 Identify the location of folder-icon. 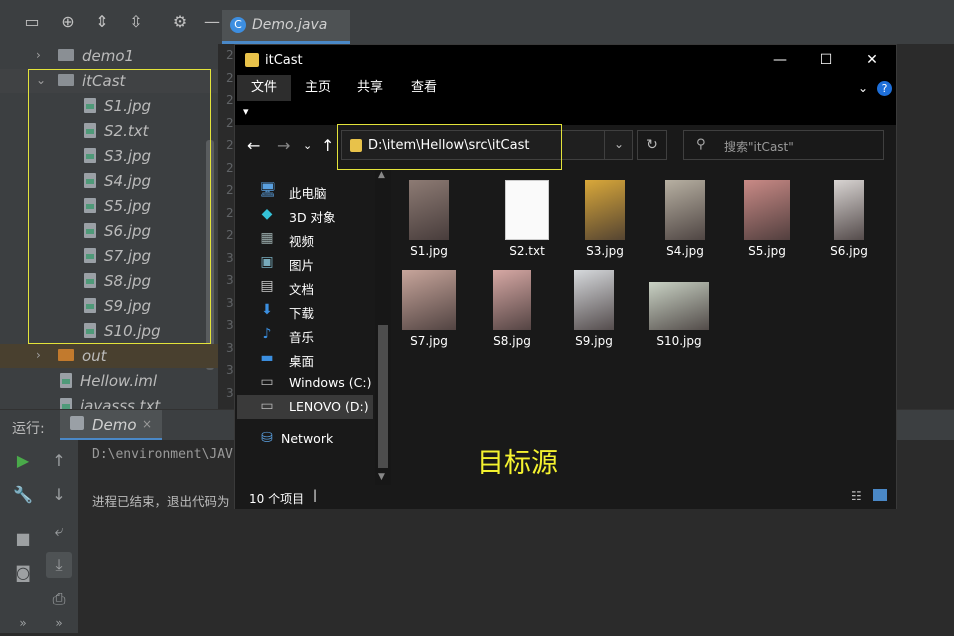
(66, 355).